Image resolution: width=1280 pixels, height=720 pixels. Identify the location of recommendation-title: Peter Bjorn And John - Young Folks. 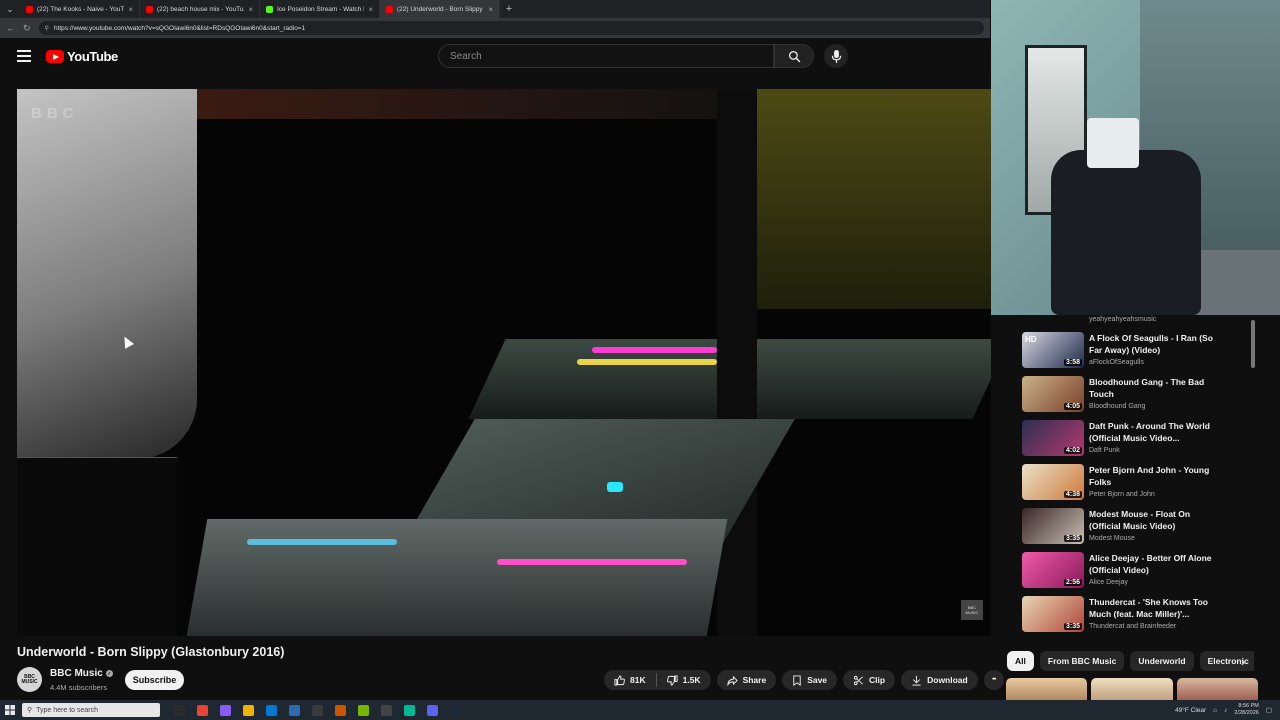
(1154, 476).